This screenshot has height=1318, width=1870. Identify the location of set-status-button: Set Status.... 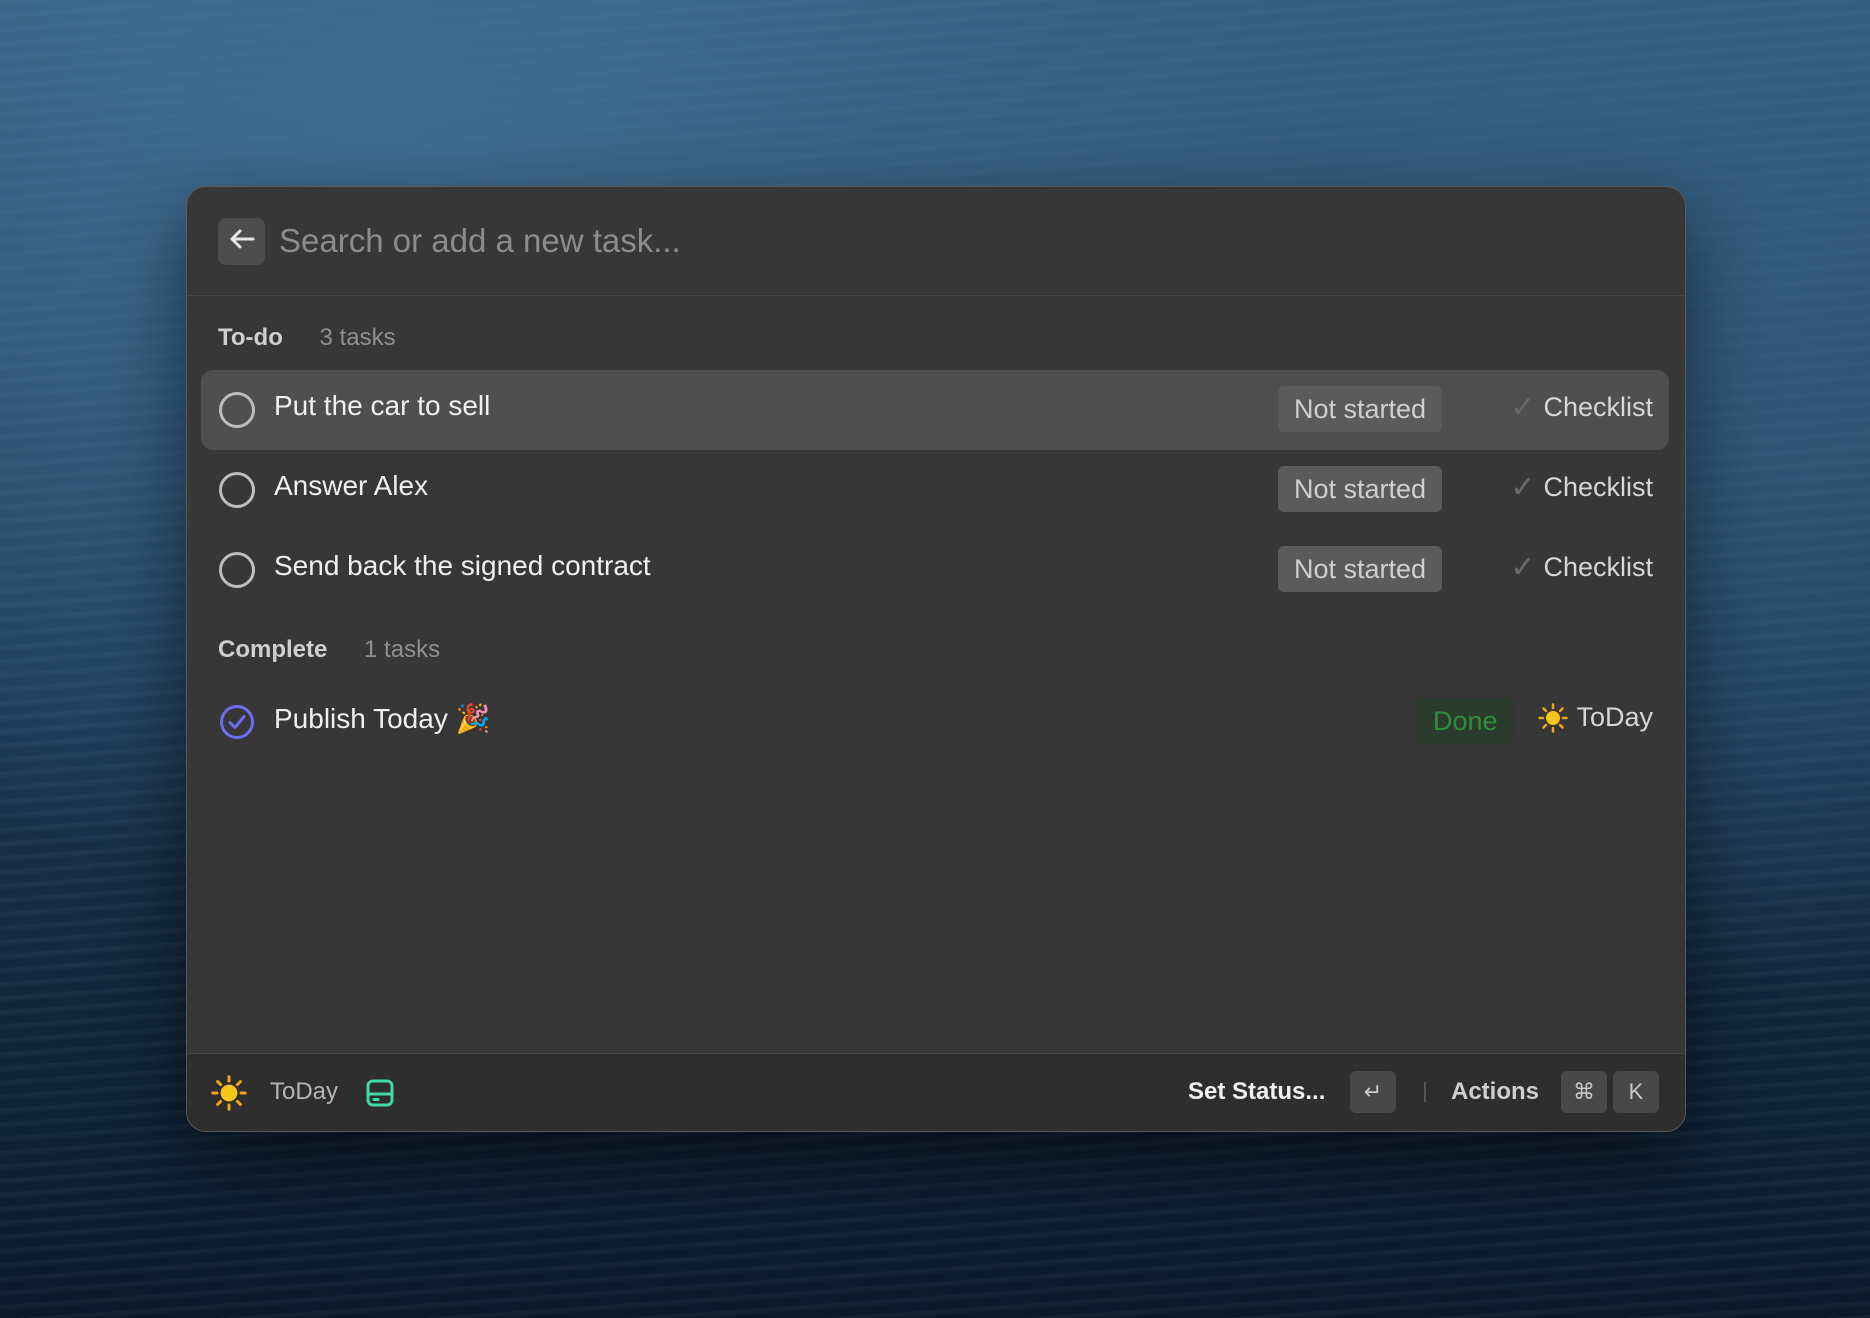
(1256, 1092).